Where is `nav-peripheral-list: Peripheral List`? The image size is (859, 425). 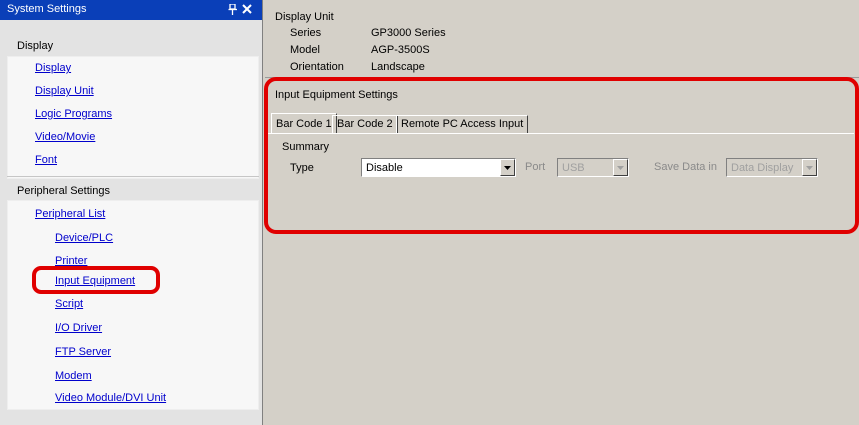
nav-peripheral-list: Peripheral List is located at coordinates (70, 214).